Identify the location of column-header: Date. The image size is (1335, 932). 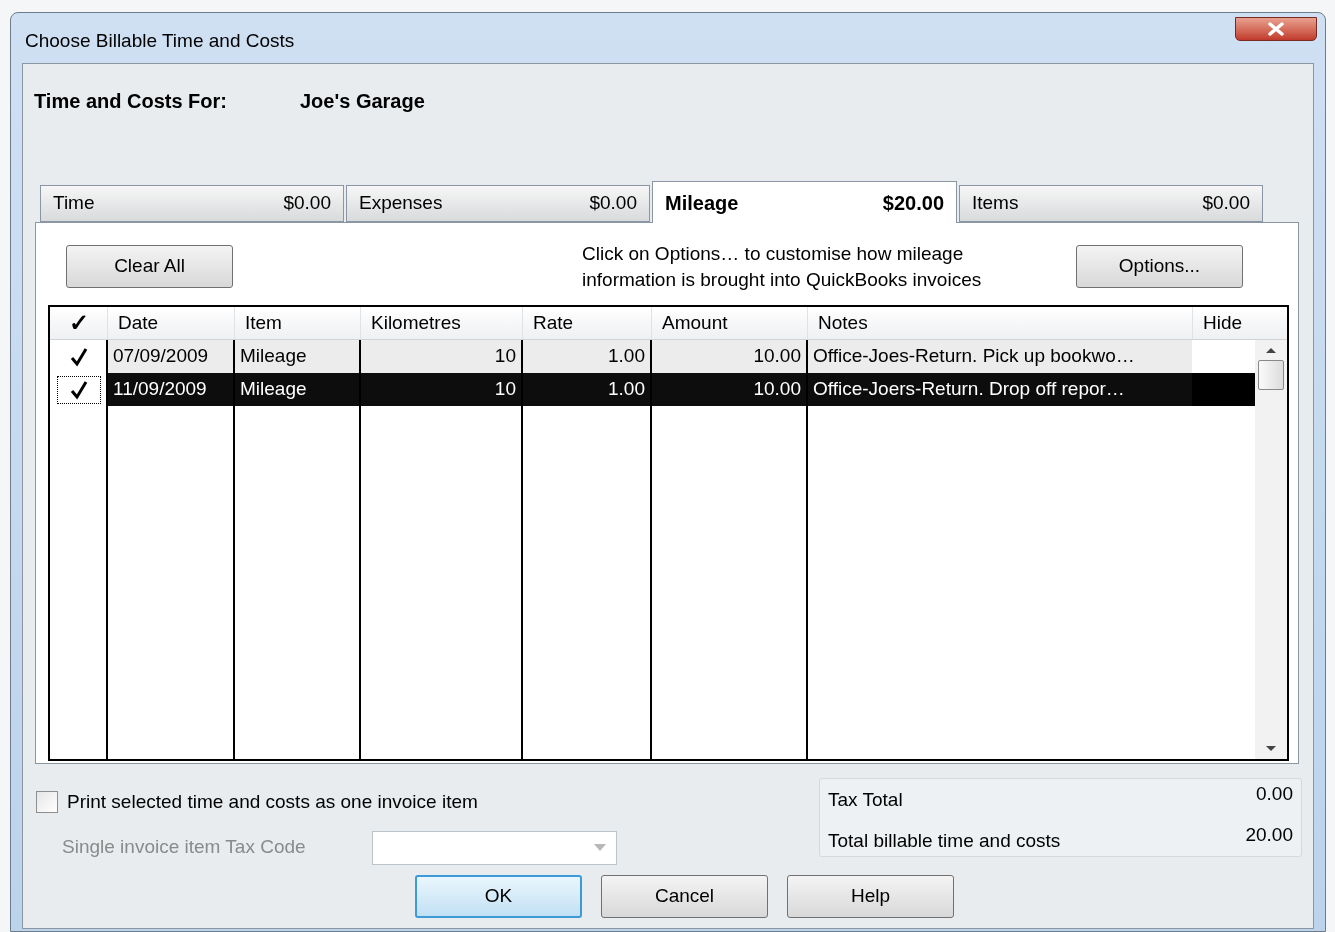
(170, 323).